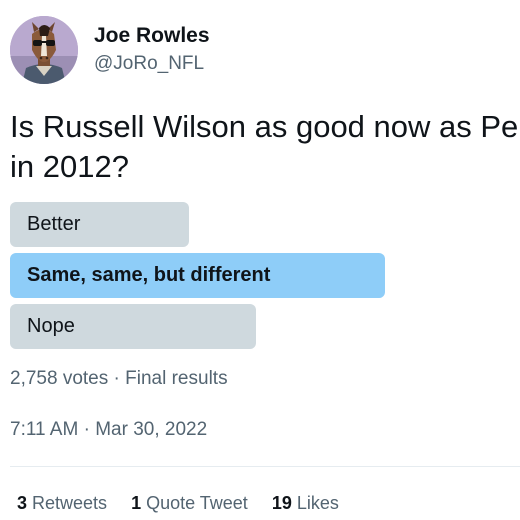 This screenshot has width=520, height=520. I want to click on poll-option-label: Nope, so click(51, 326).